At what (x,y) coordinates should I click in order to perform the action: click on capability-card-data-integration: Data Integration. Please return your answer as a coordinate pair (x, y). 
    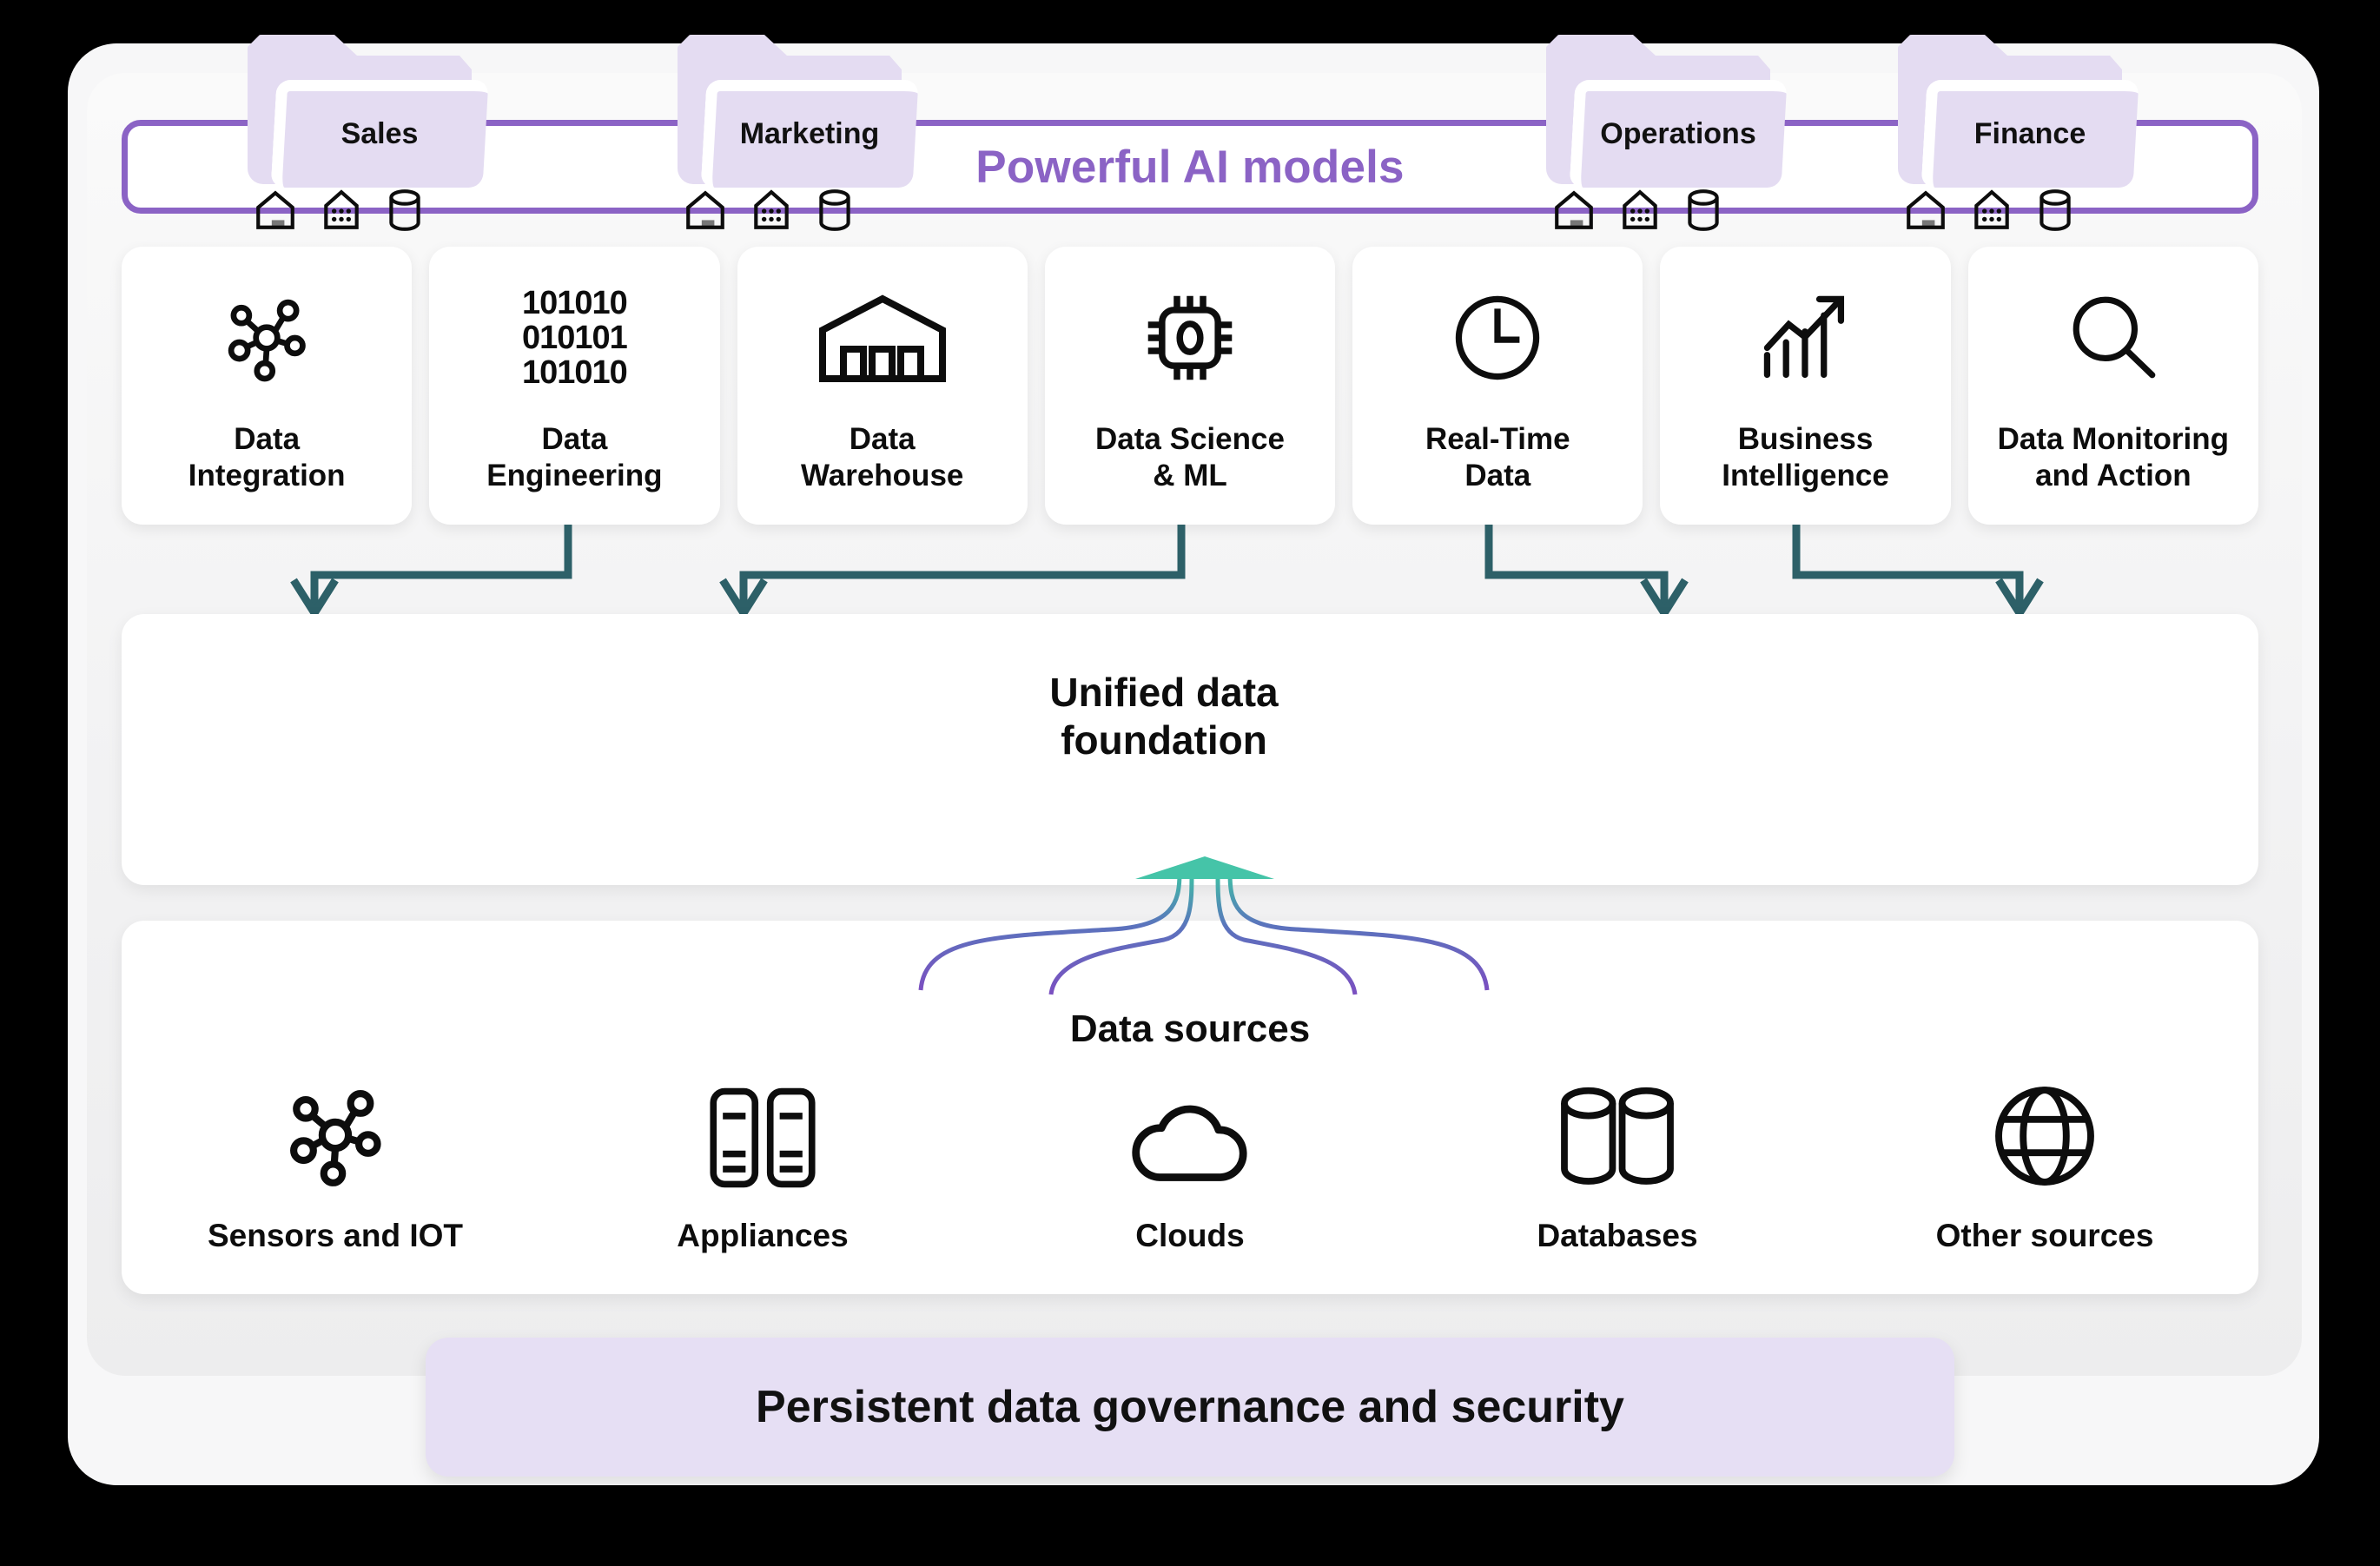
    Looking at the image, I should click on (267, 386).